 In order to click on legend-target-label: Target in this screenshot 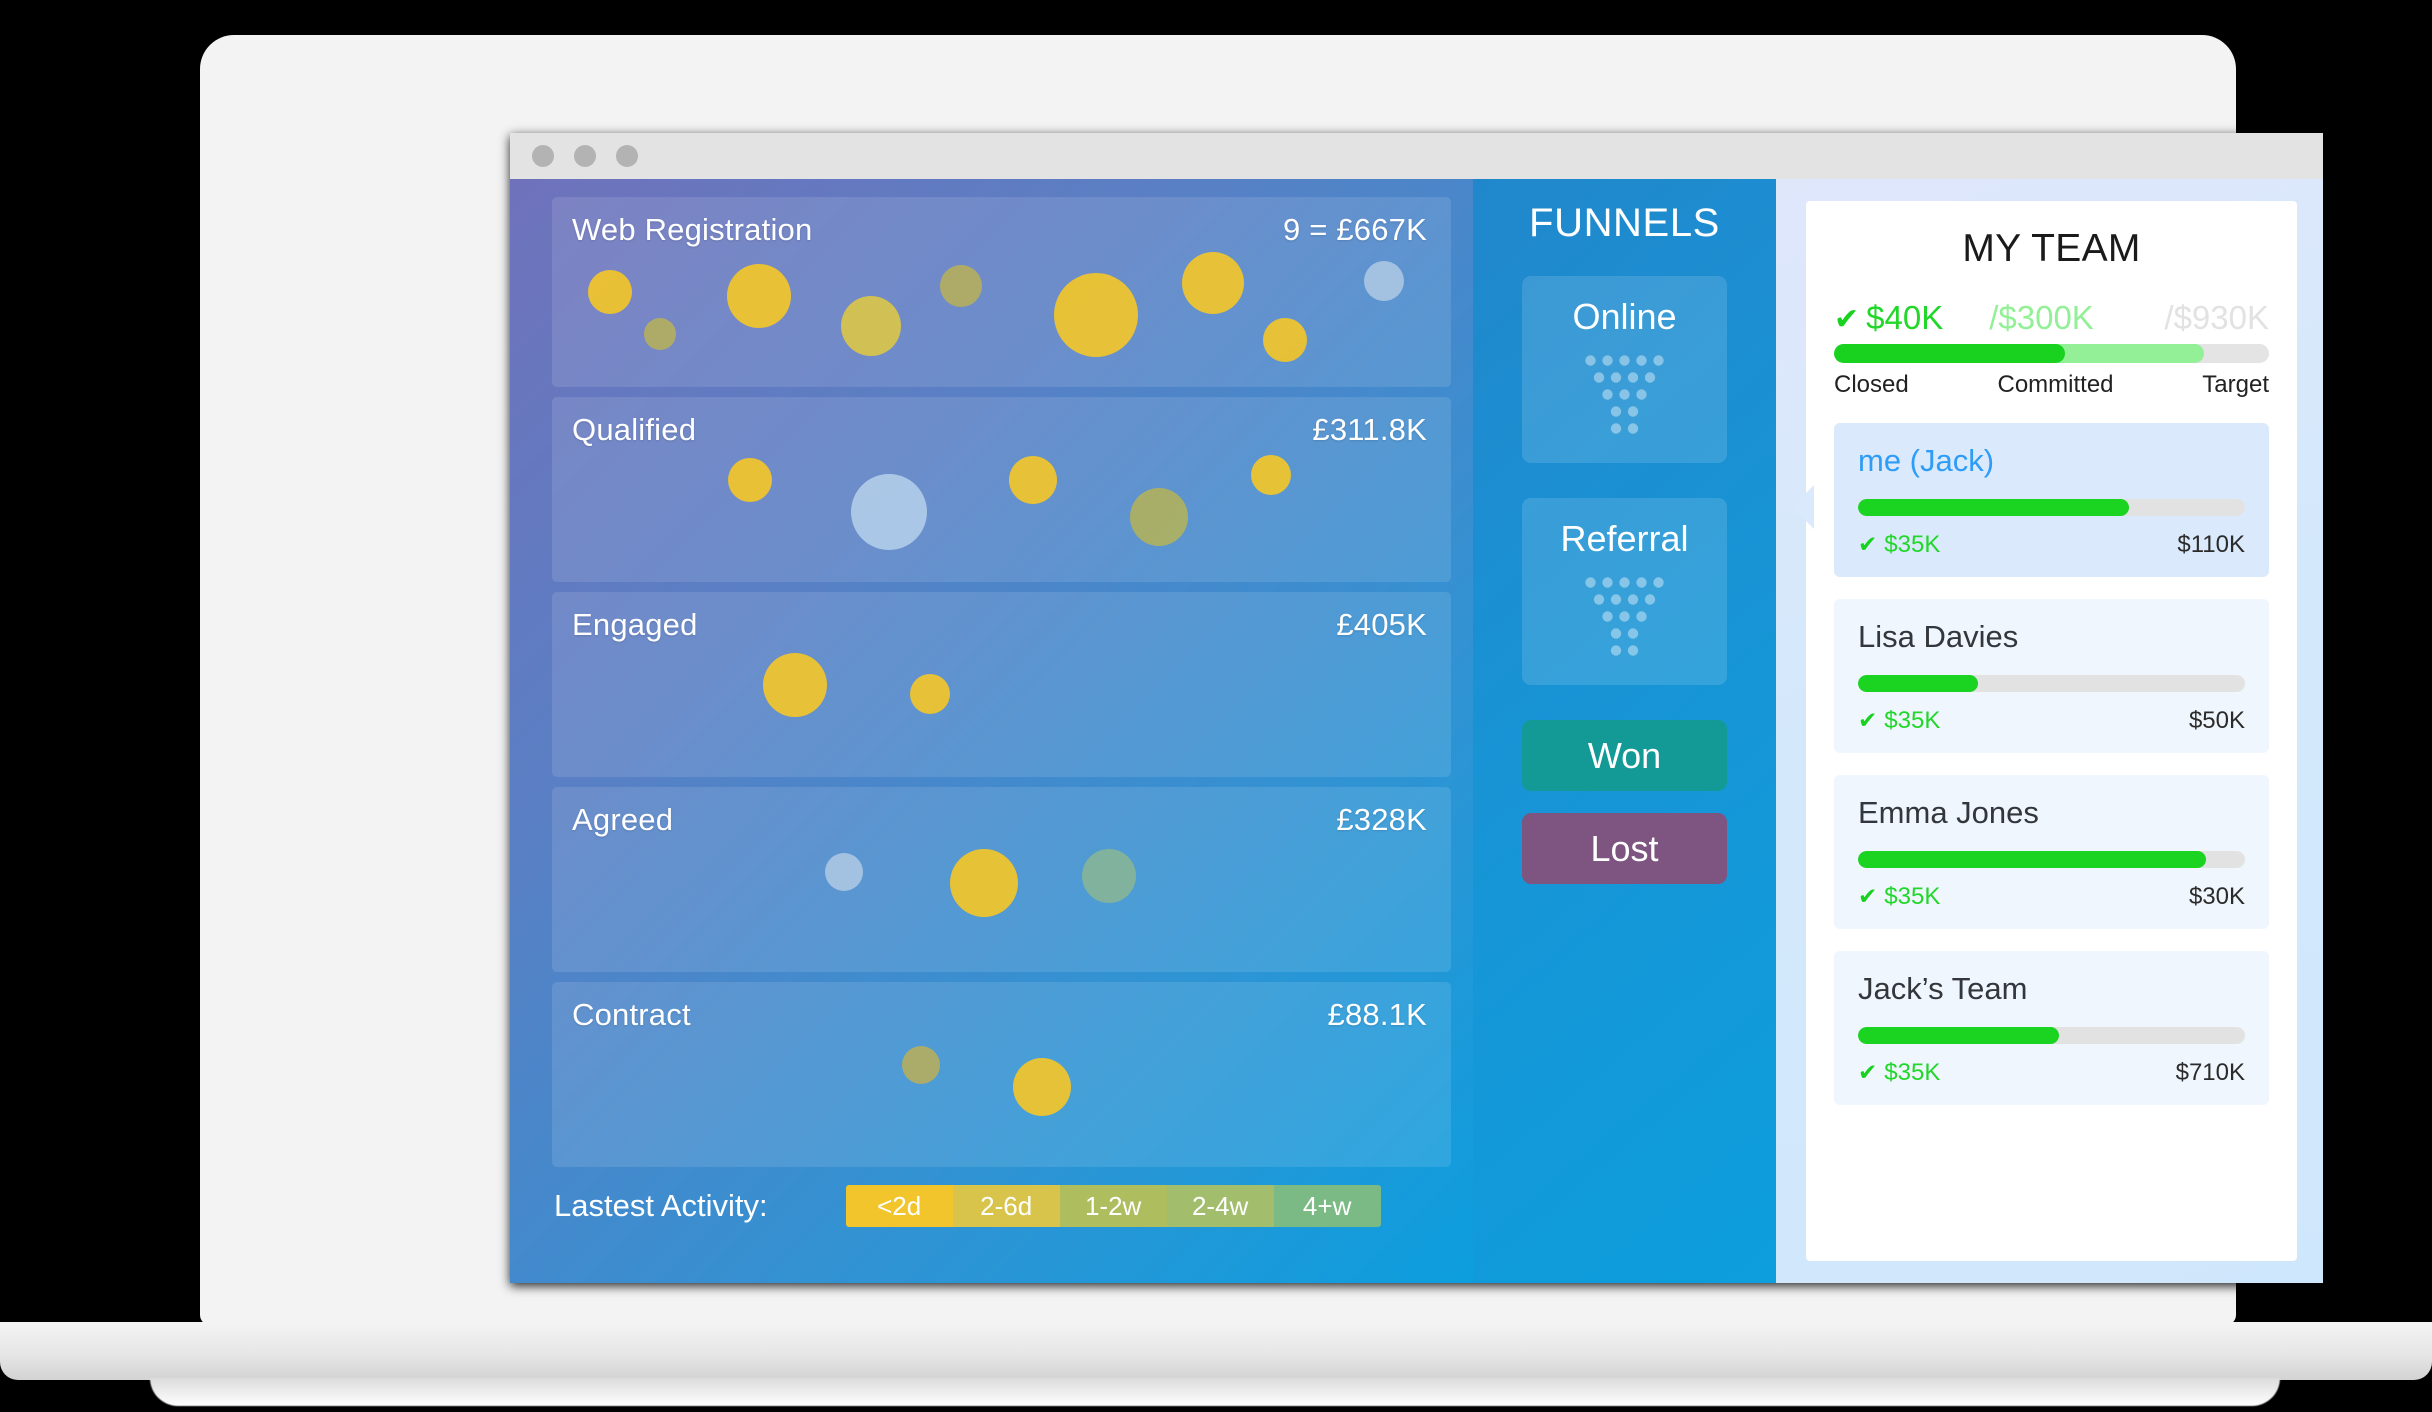, I will do `click(2235, 384)`.